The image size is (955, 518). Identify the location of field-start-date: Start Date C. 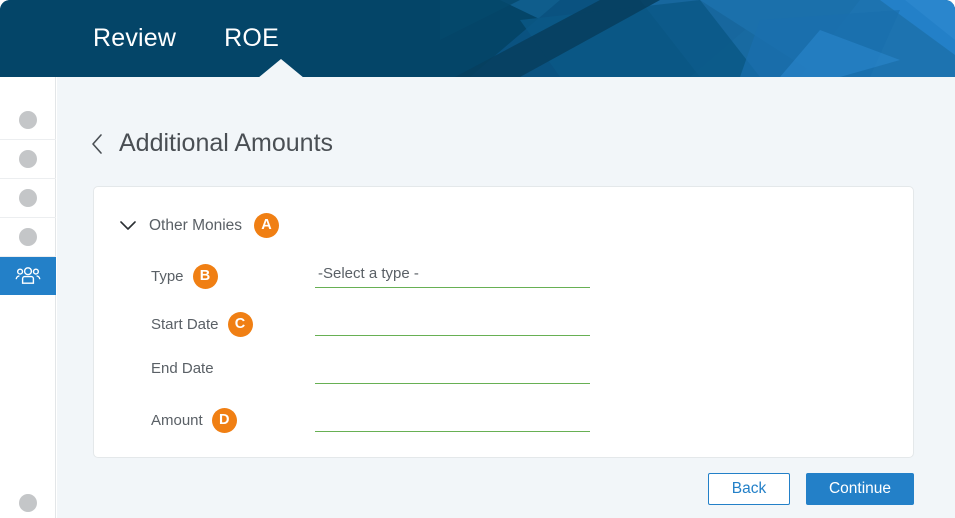
(521, 323).